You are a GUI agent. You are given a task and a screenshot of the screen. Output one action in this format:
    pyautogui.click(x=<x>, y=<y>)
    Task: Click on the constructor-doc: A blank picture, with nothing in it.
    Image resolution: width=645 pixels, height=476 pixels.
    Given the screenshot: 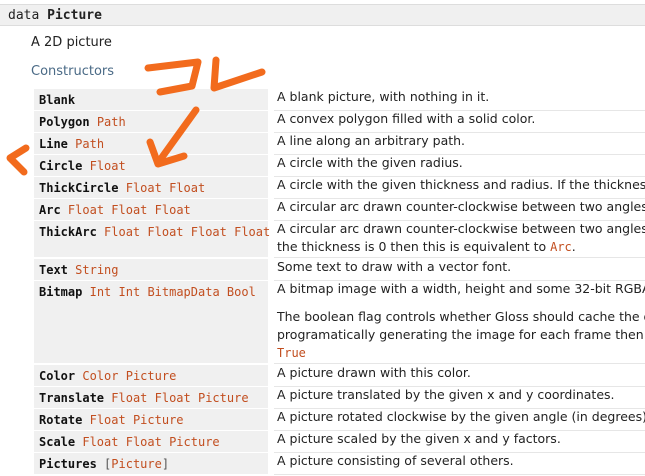 What is the action you would take?
    pyautogui.click(x=383, y=97)
    